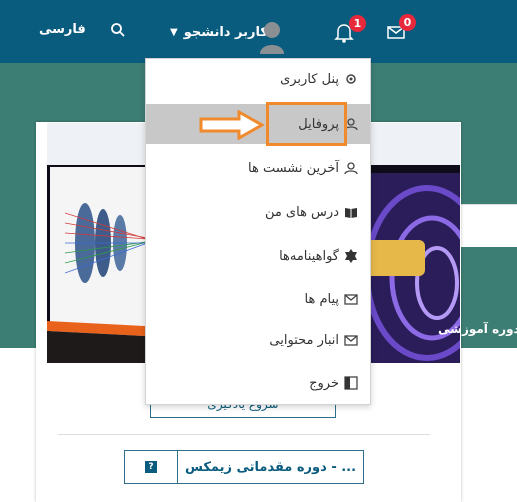 The image size is (517, 502). I want to click on certificate-icon, so click(351, 256).